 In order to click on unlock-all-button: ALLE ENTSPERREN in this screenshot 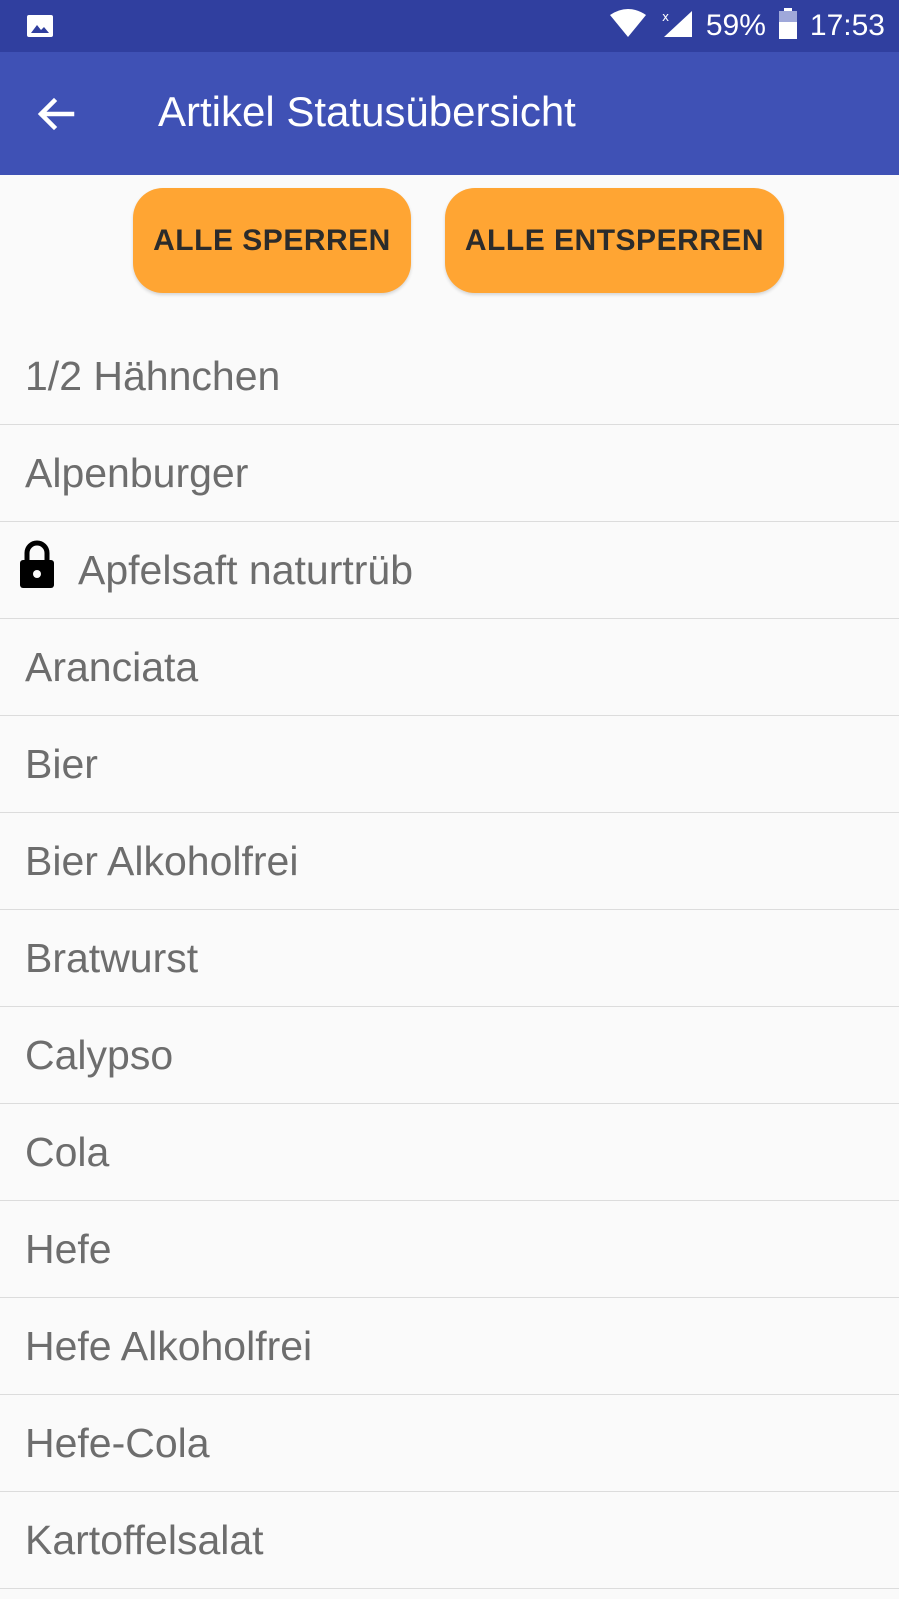, I will do `click(614, 240)`.